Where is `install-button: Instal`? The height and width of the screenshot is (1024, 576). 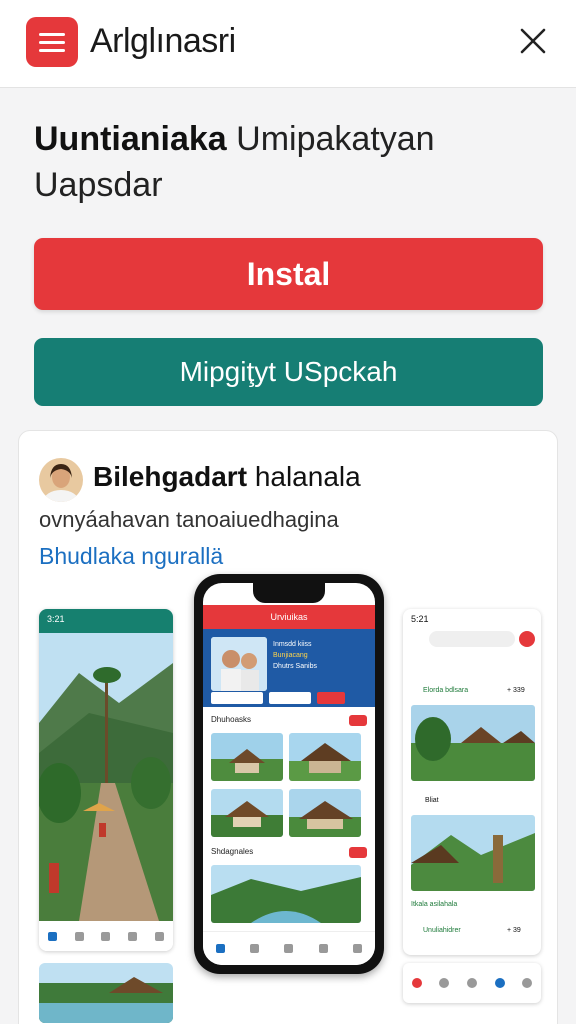
install-button: Instal is located at coordinates (288, 274).